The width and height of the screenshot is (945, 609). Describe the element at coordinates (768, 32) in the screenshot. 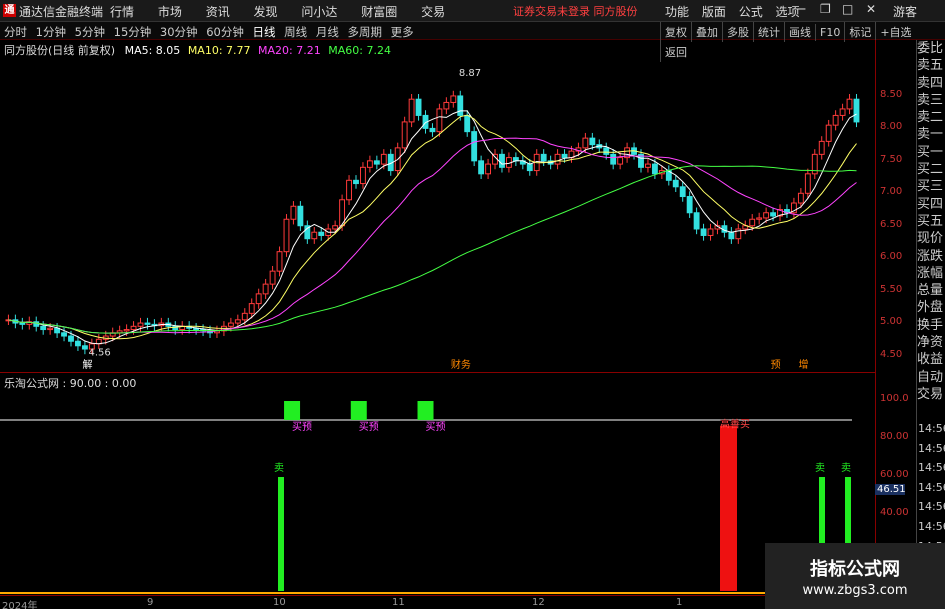

I see `btn-tongji: 统计` at that location.